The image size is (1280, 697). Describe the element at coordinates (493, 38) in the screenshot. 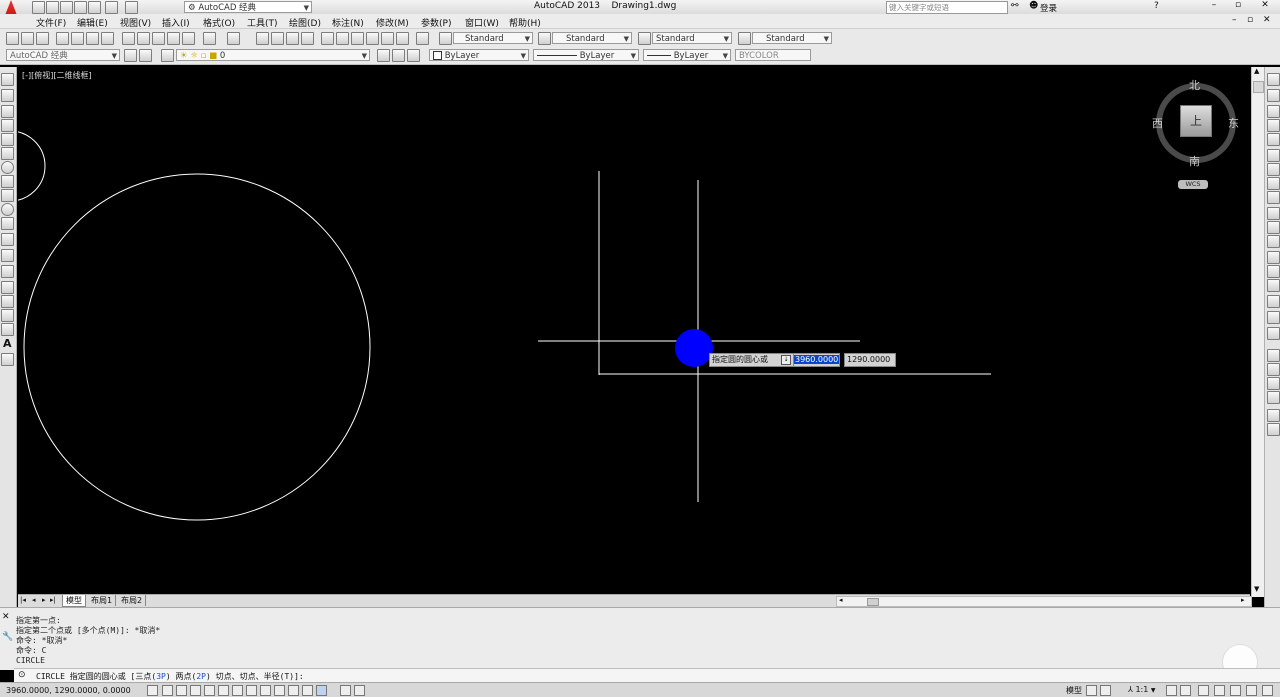

I see `text-style-select: Standard ▼` at that location.